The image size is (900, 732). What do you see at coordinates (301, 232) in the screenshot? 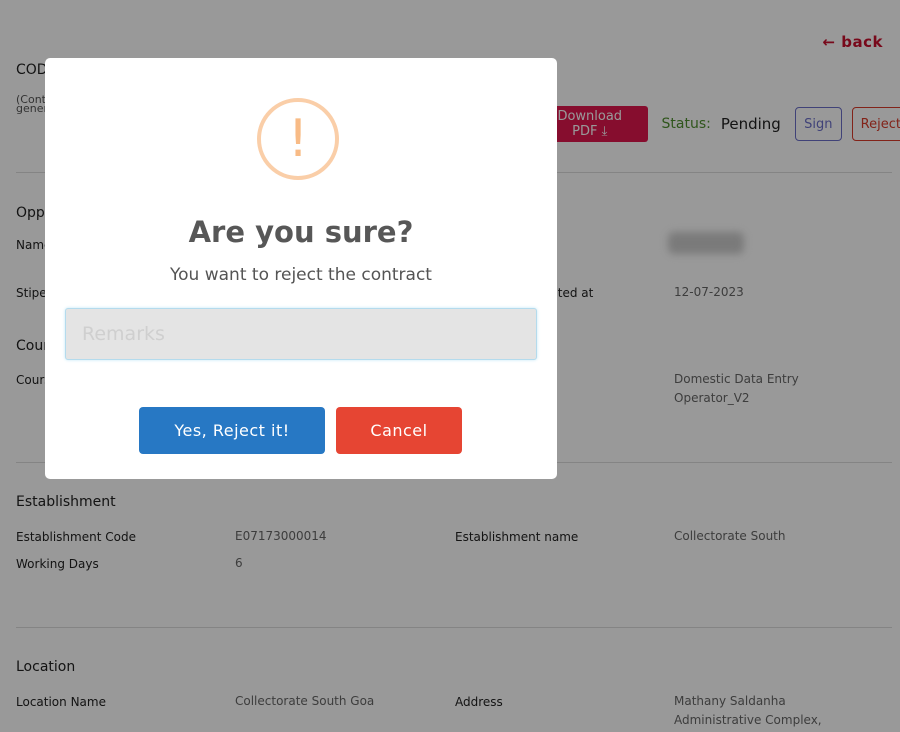
I see `dialog-title: Are you sure?` at bounding box center [301, 232].